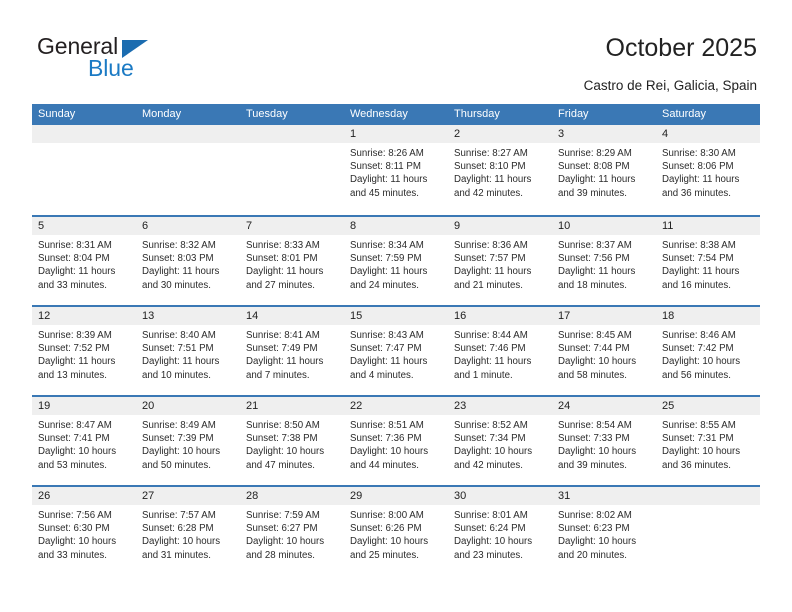 This screenshot has height=612, width=792. I want to click on day-number-band: 1, so click(396, 134).